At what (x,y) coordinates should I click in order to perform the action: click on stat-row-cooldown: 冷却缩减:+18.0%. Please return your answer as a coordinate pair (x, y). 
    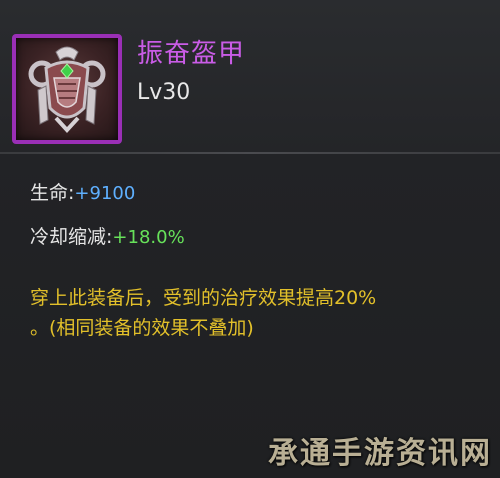
    Looking at the image, I should click on (107, 235).